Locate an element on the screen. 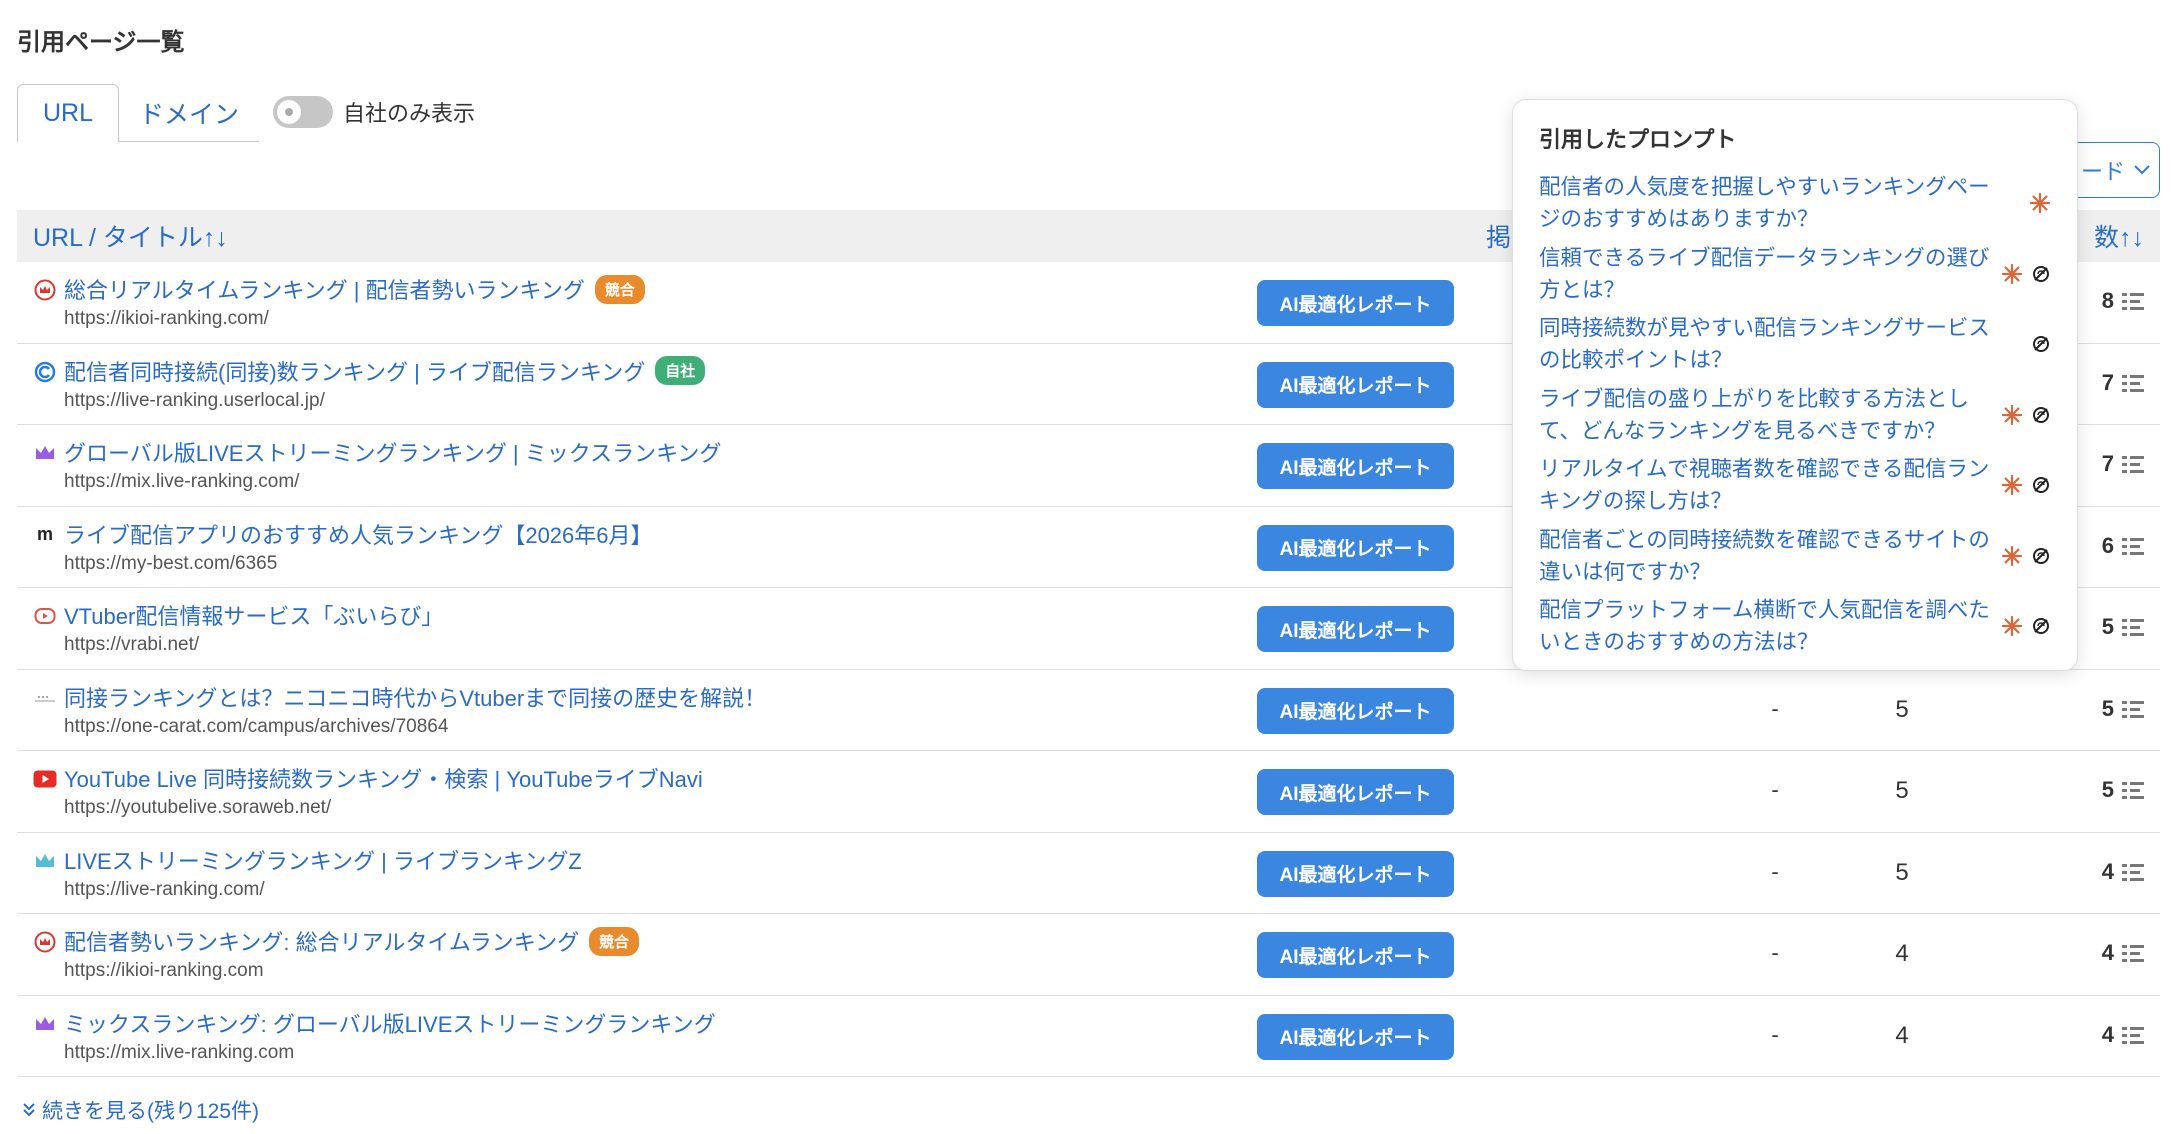 This screenshot has height=1134, width=2174. header-listed: 掲 is located at coordinates (1498, 236).